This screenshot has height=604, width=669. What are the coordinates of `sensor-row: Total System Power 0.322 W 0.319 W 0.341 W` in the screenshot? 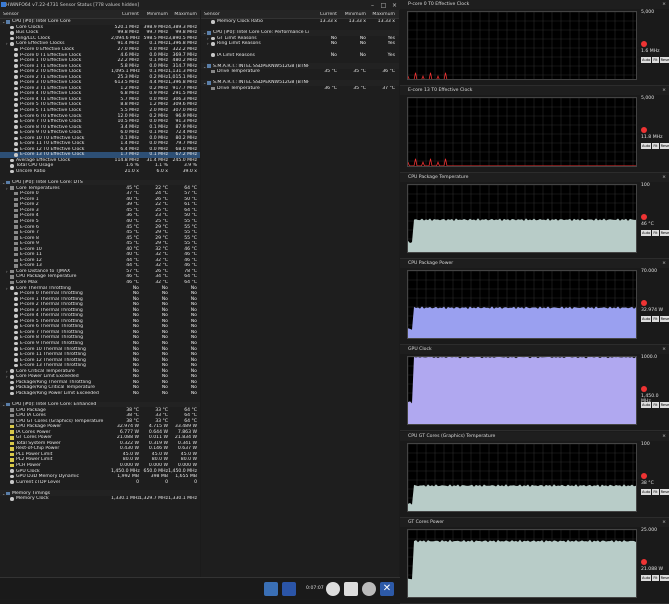 It's located at (100, 444).